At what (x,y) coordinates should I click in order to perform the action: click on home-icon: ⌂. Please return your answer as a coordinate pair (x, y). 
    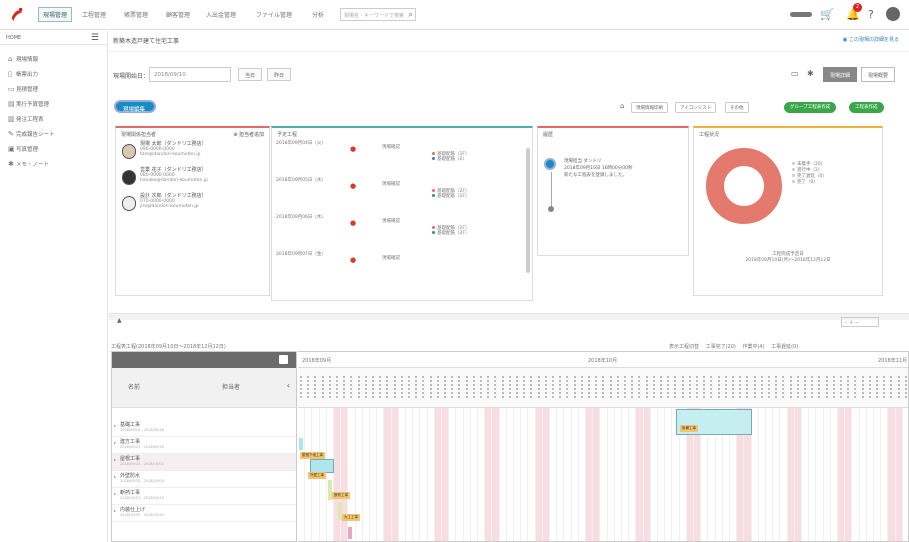
    Looking at the image, I should click on (622, 106).